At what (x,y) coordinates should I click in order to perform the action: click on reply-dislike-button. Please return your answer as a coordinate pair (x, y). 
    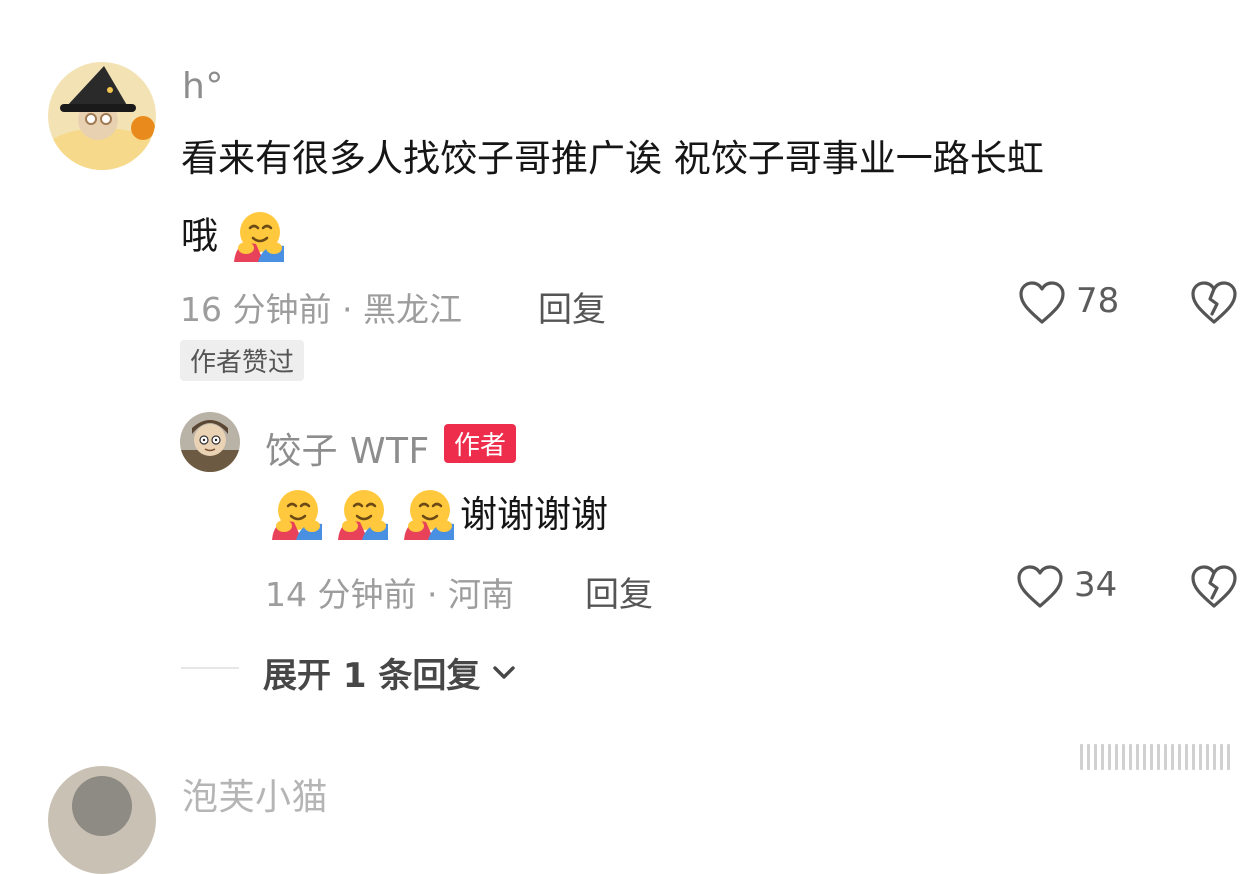
    Looking at the image, I should click on (1215, 587).